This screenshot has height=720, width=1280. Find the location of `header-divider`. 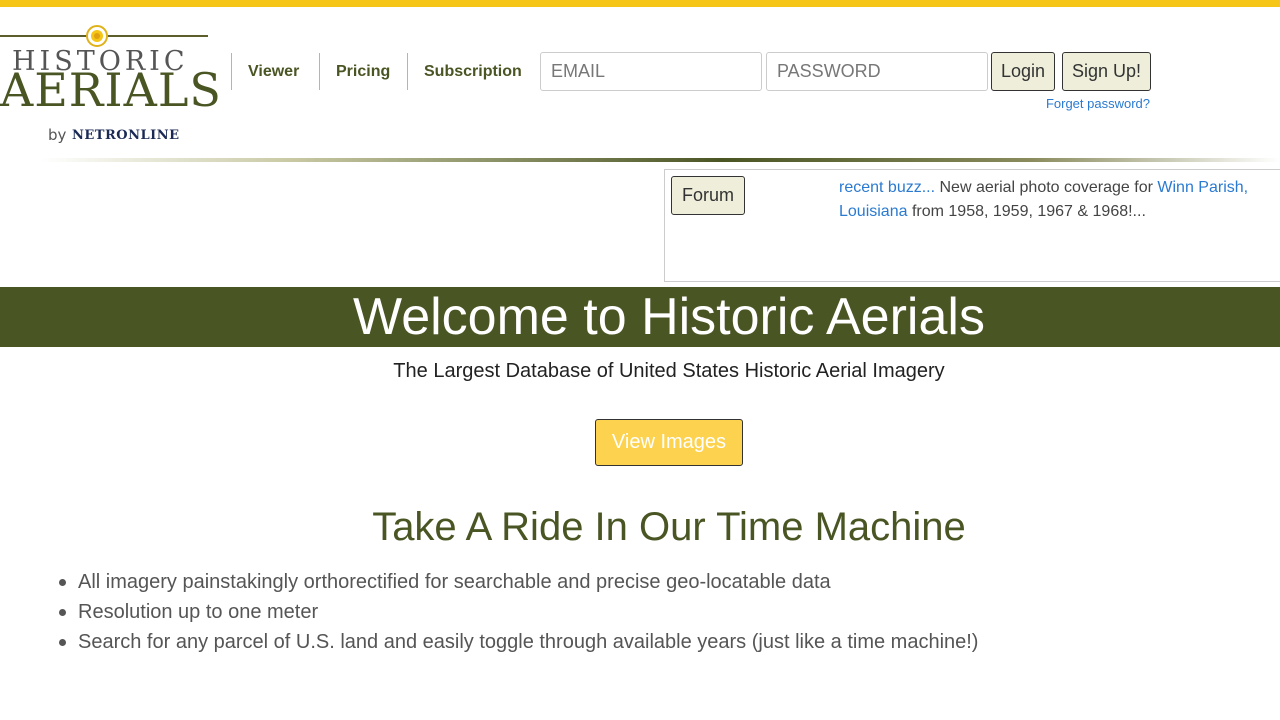

header-divider is located at coordinates (660, 160).